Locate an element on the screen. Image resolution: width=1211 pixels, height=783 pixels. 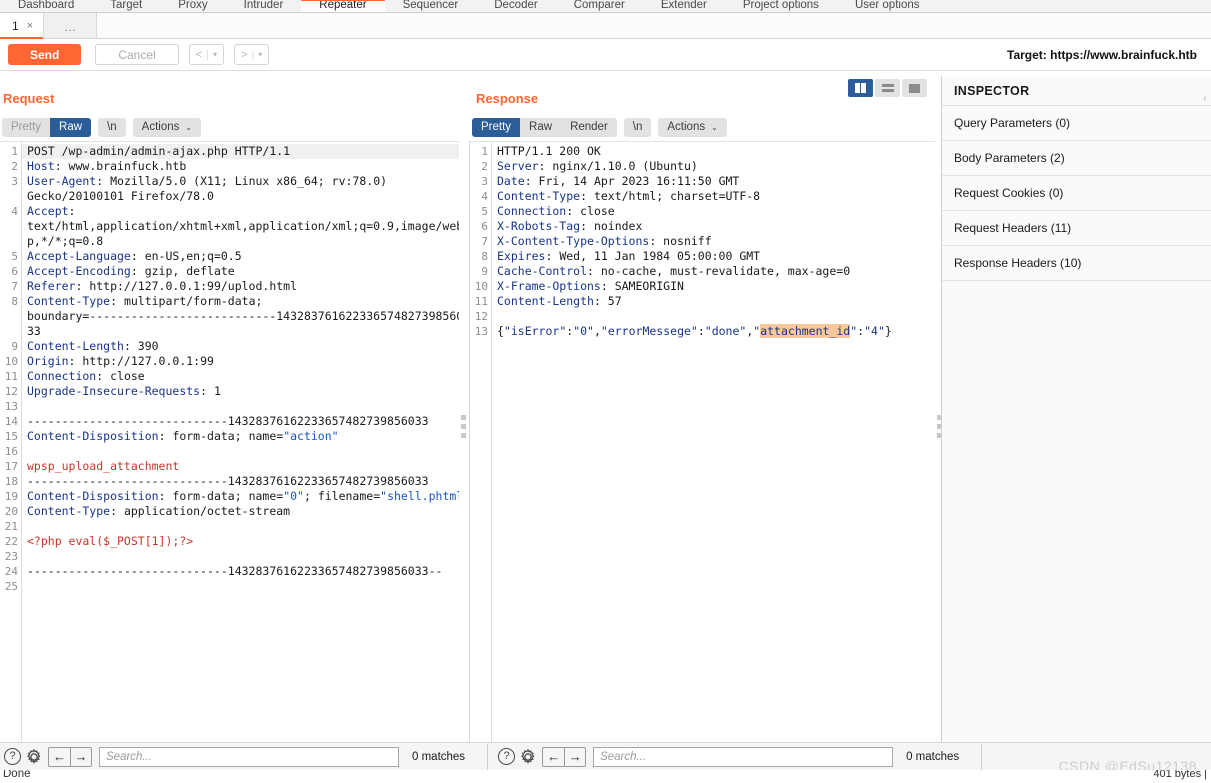
main-tab-label: Target is located at coordinates (126, 5).